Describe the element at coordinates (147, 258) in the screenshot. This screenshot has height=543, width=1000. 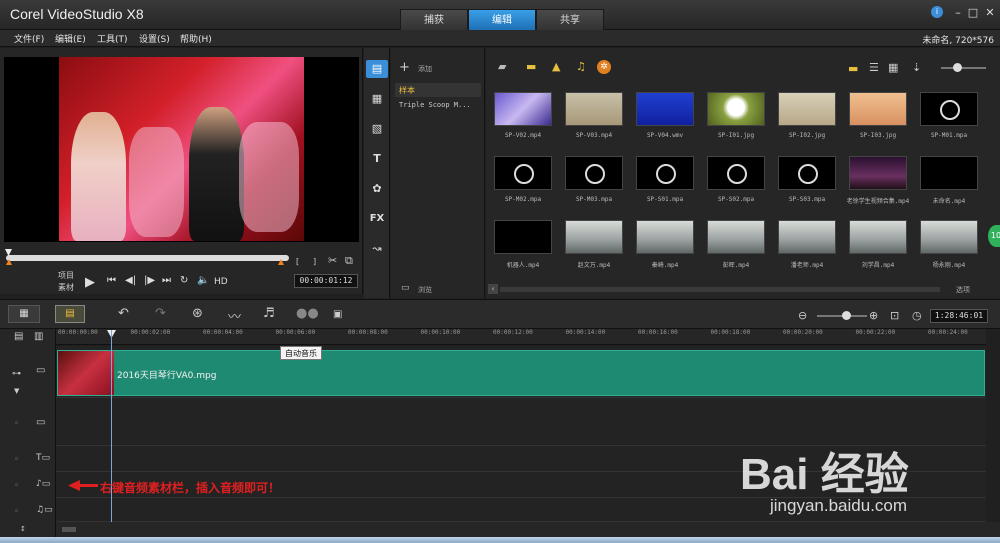
I see `scrubber-bar` at that location.